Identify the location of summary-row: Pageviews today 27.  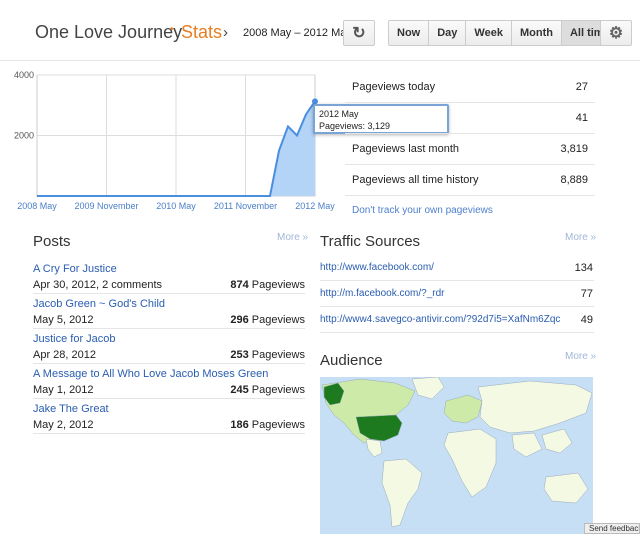
(470, 87).